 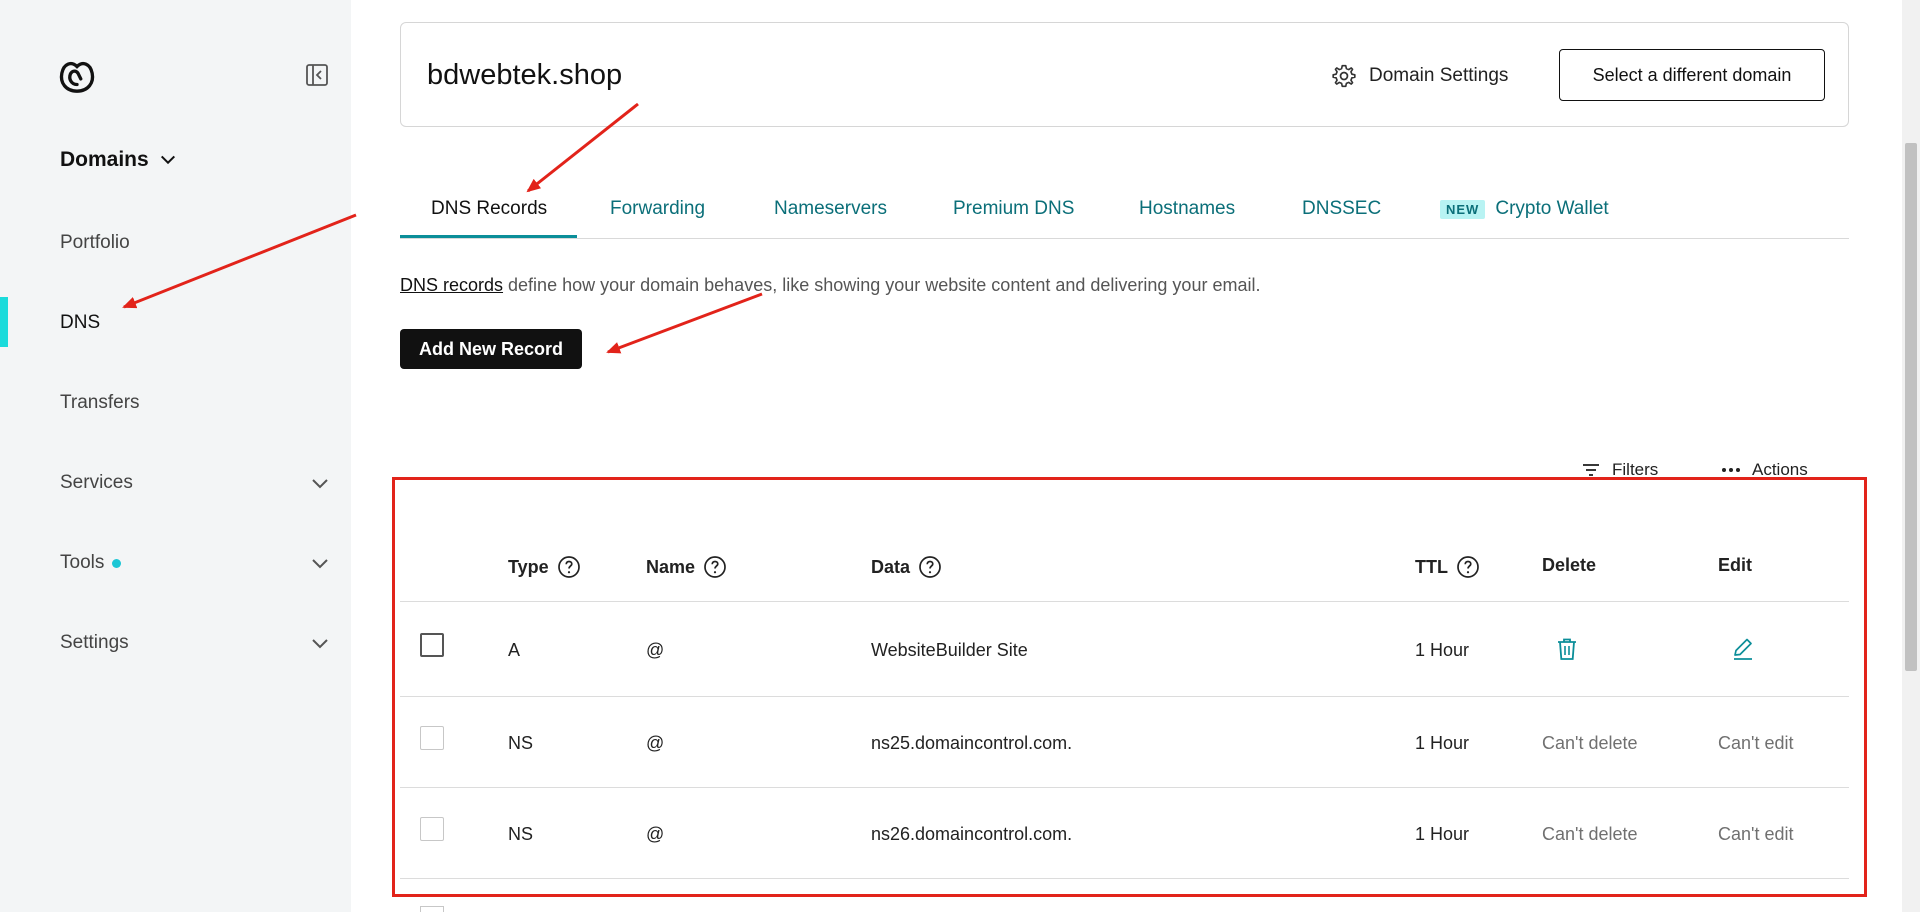 What do you see at coordinates (451, 285) in the screenshot?
I see `dns-records-link: DNS records` at bounding box center [451, 285].